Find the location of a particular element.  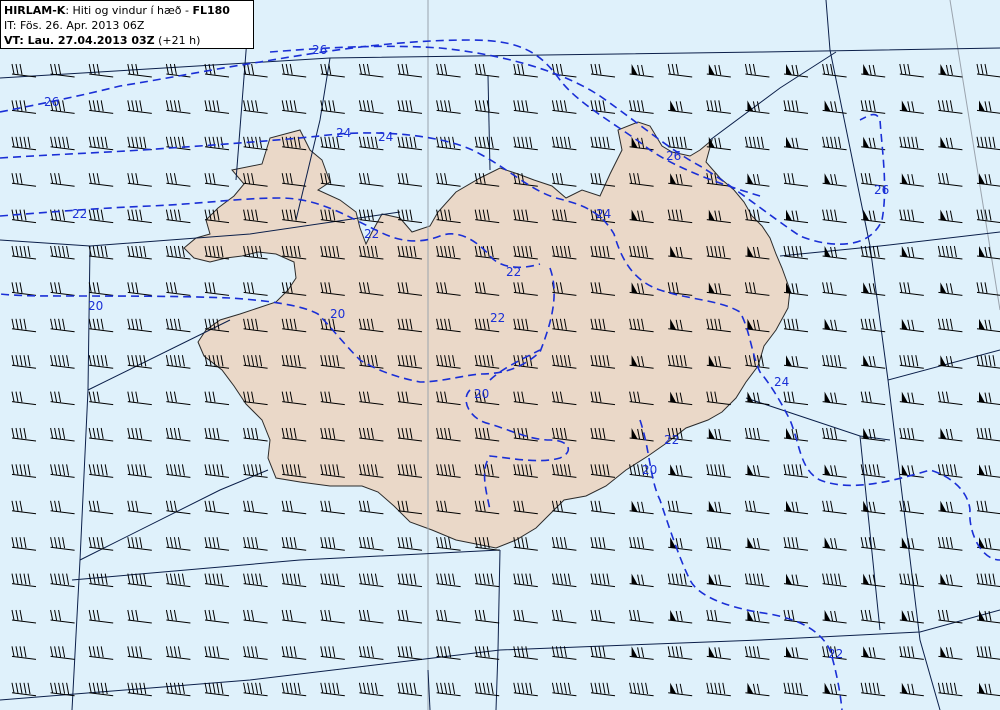

valid-time: VT: Lau. 27.04.2013 03Z is located at coordinates (79, 40).